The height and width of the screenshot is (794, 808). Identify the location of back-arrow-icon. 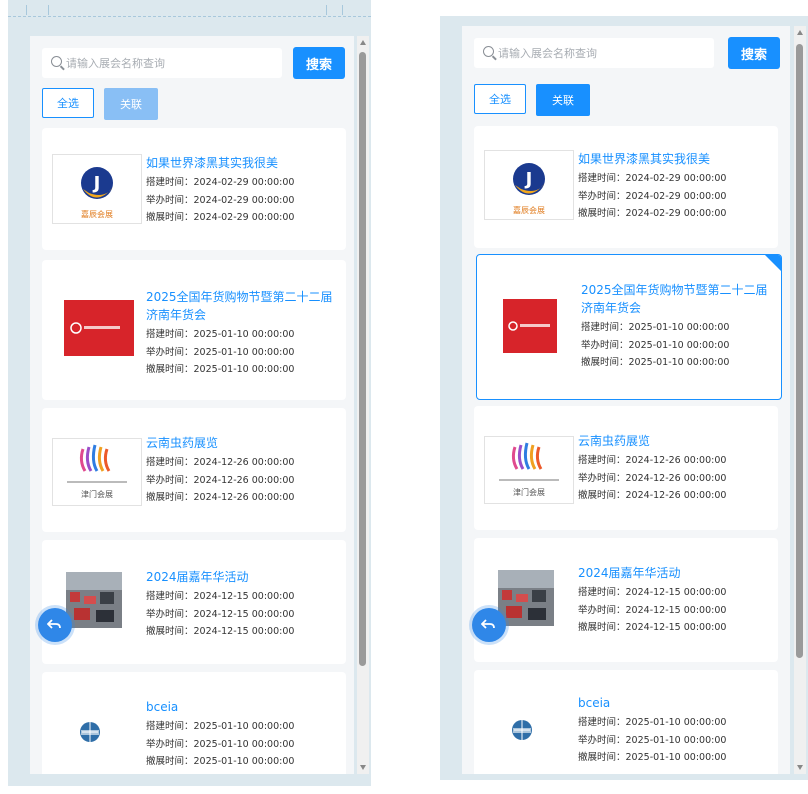
(54, 624).